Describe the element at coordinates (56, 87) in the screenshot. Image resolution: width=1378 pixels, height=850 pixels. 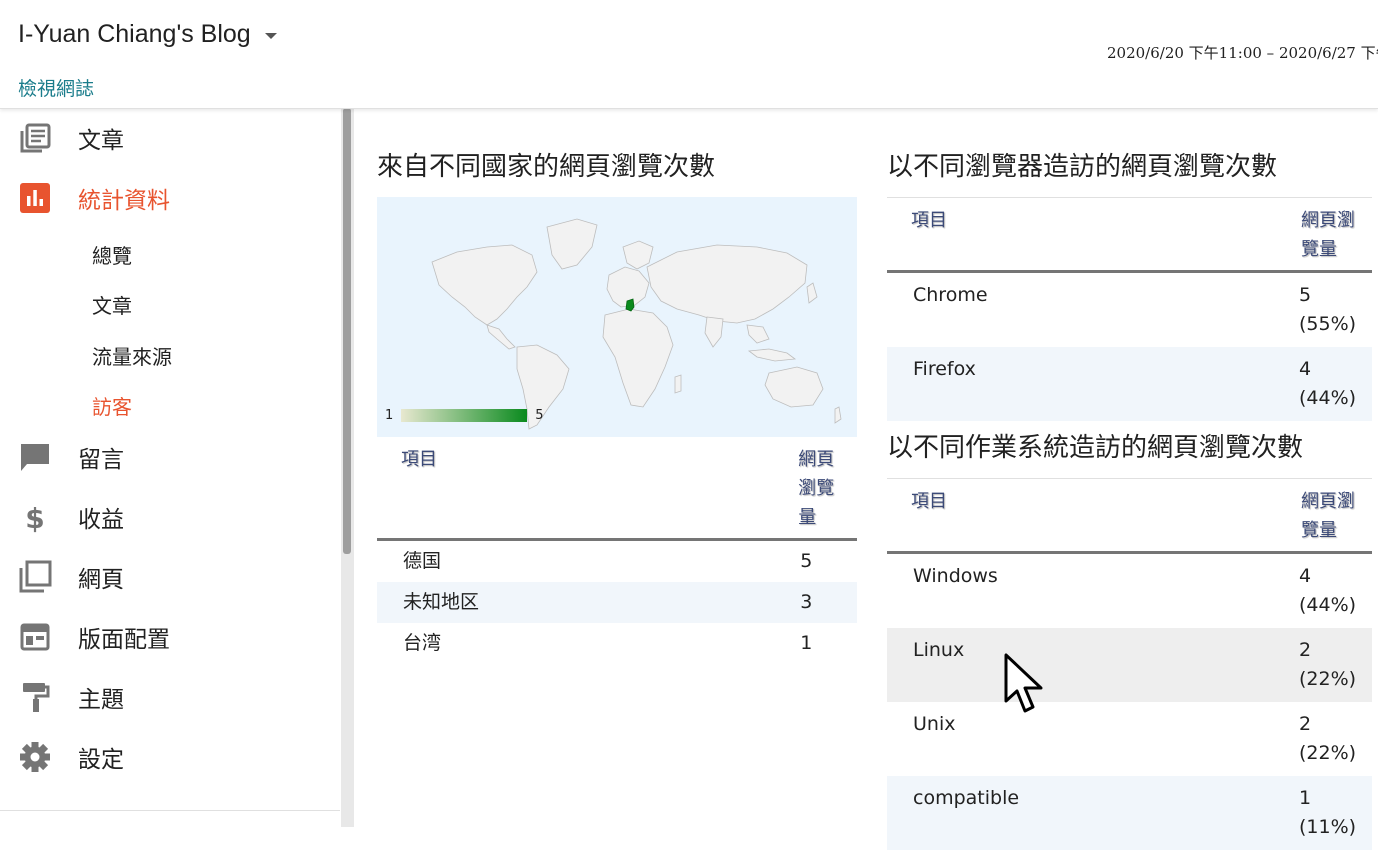
I see `view-blog-link: 檢視網誌` at that location.